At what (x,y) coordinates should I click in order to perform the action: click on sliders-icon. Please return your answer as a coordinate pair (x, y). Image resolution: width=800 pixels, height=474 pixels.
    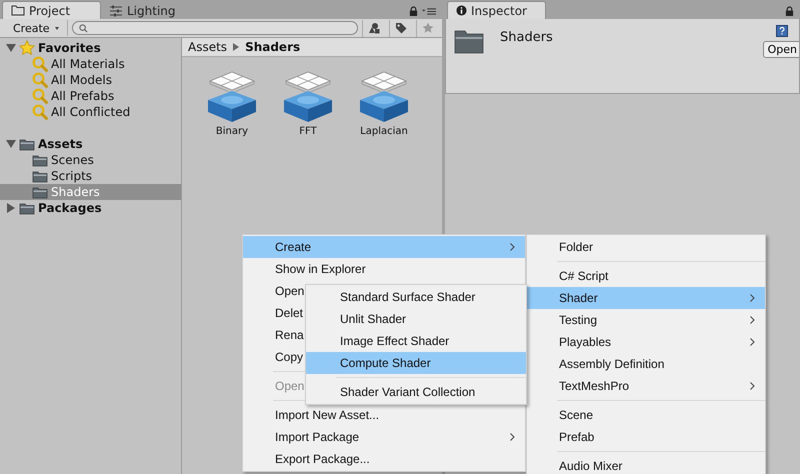
    Looking at the image, I should click on (116, 10).